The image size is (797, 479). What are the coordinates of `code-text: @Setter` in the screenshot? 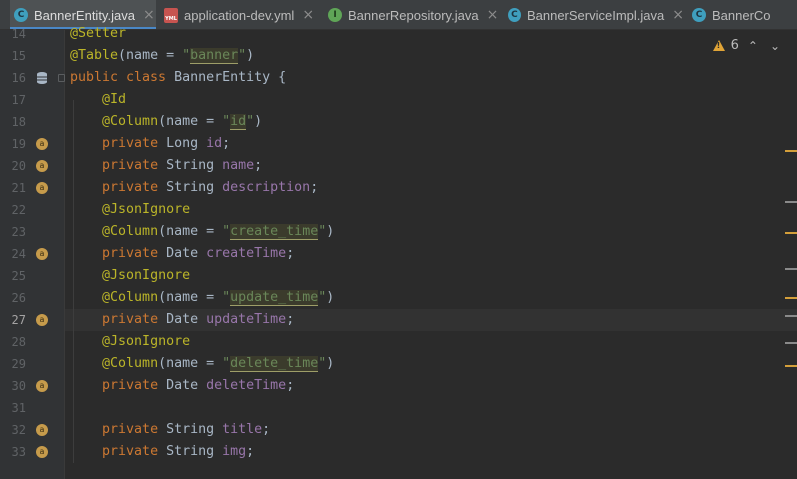 It's located at (98, 33).